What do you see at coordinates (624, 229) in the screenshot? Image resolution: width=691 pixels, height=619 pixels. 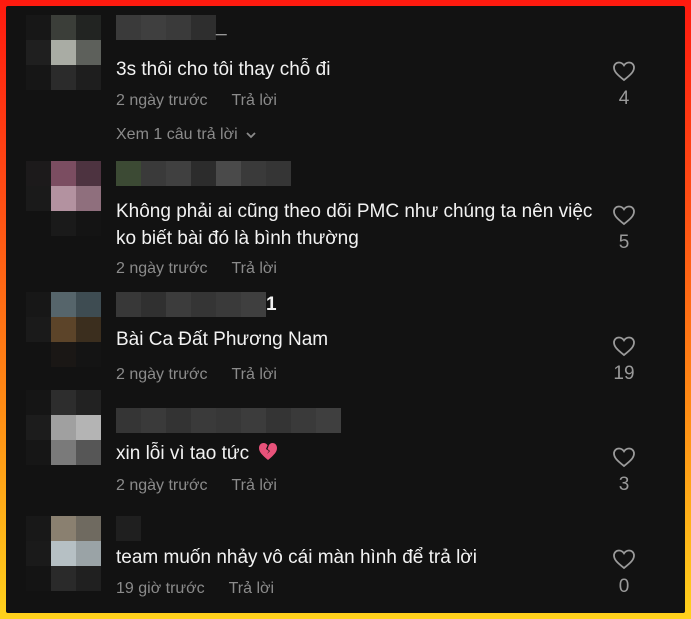 I see `like-button: 5` at bounding box center [624, 229].